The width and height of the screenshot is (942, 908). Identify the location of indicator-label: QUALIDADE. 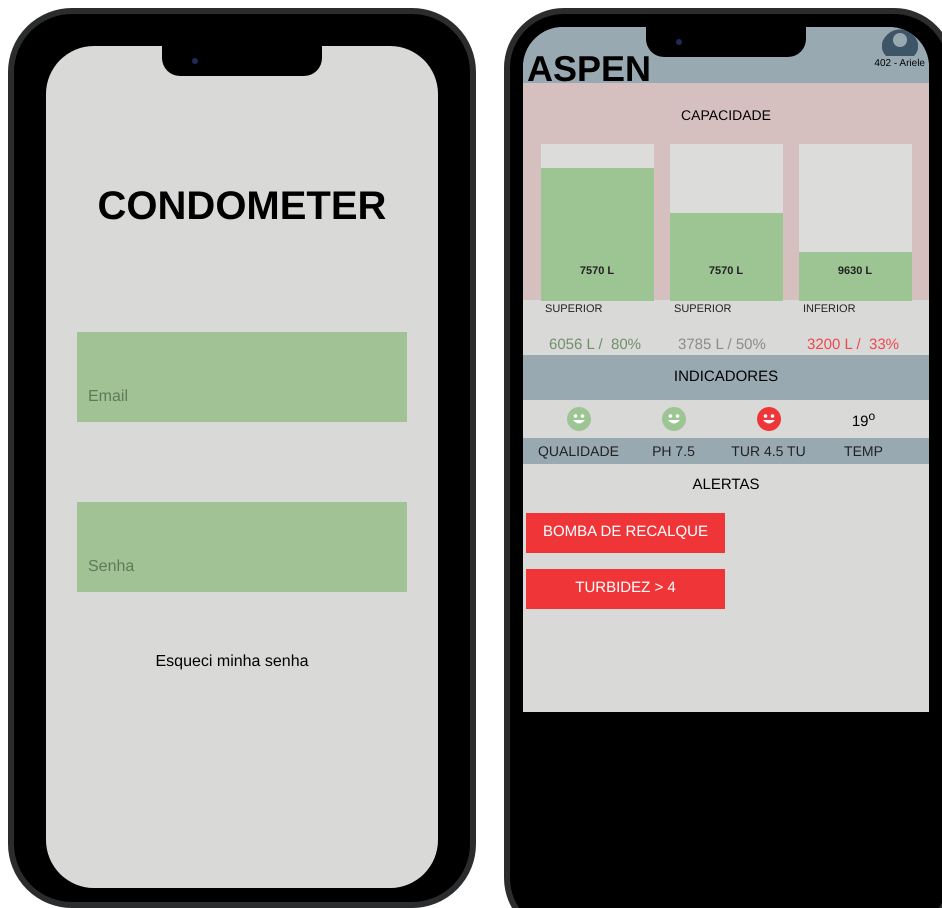
(578, 451).